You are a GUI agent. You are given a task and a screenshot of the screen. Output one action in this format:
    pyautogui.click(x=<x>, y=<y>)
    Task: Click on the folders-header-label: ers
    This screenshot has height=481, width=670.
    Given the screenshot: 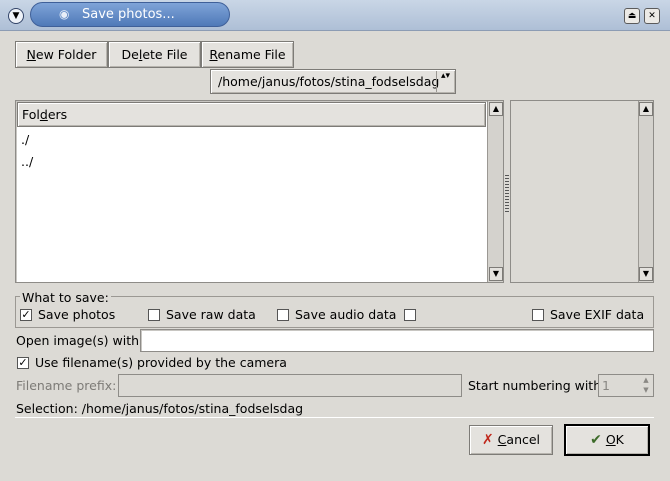 What is the action you would take?
    pyautogui.click(x=57, y=114)
    